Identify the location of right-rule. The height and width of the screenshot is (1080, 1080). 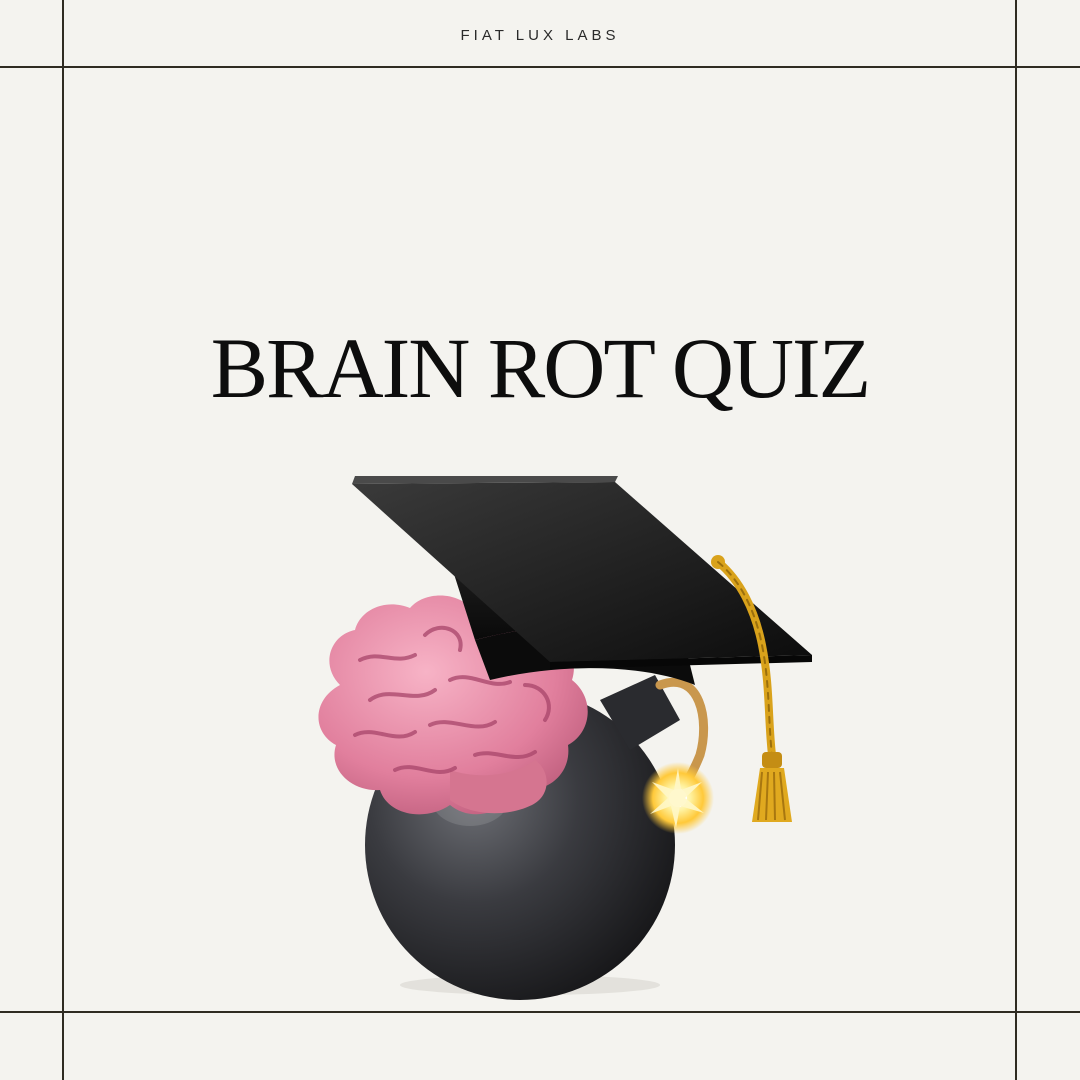
(1016, 540).